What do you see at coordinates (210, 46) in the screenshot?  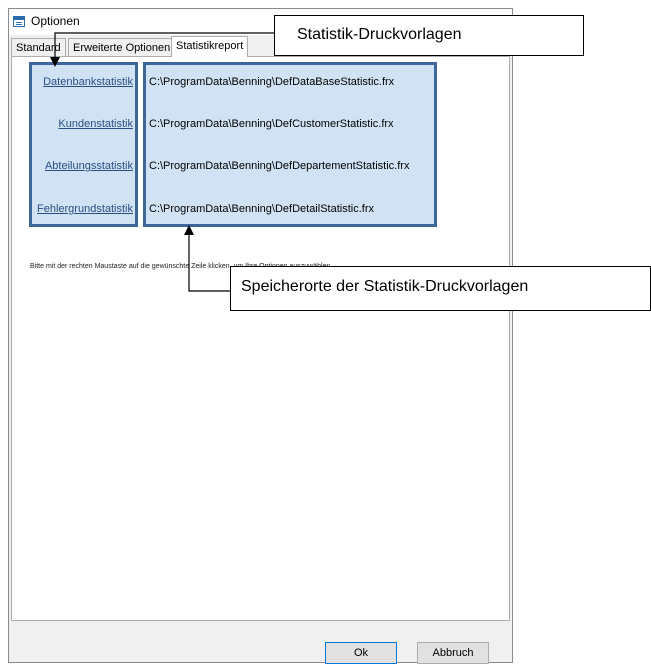 I see `tab-statistikreport: Statistikreport` at bounding box center [210, 46].